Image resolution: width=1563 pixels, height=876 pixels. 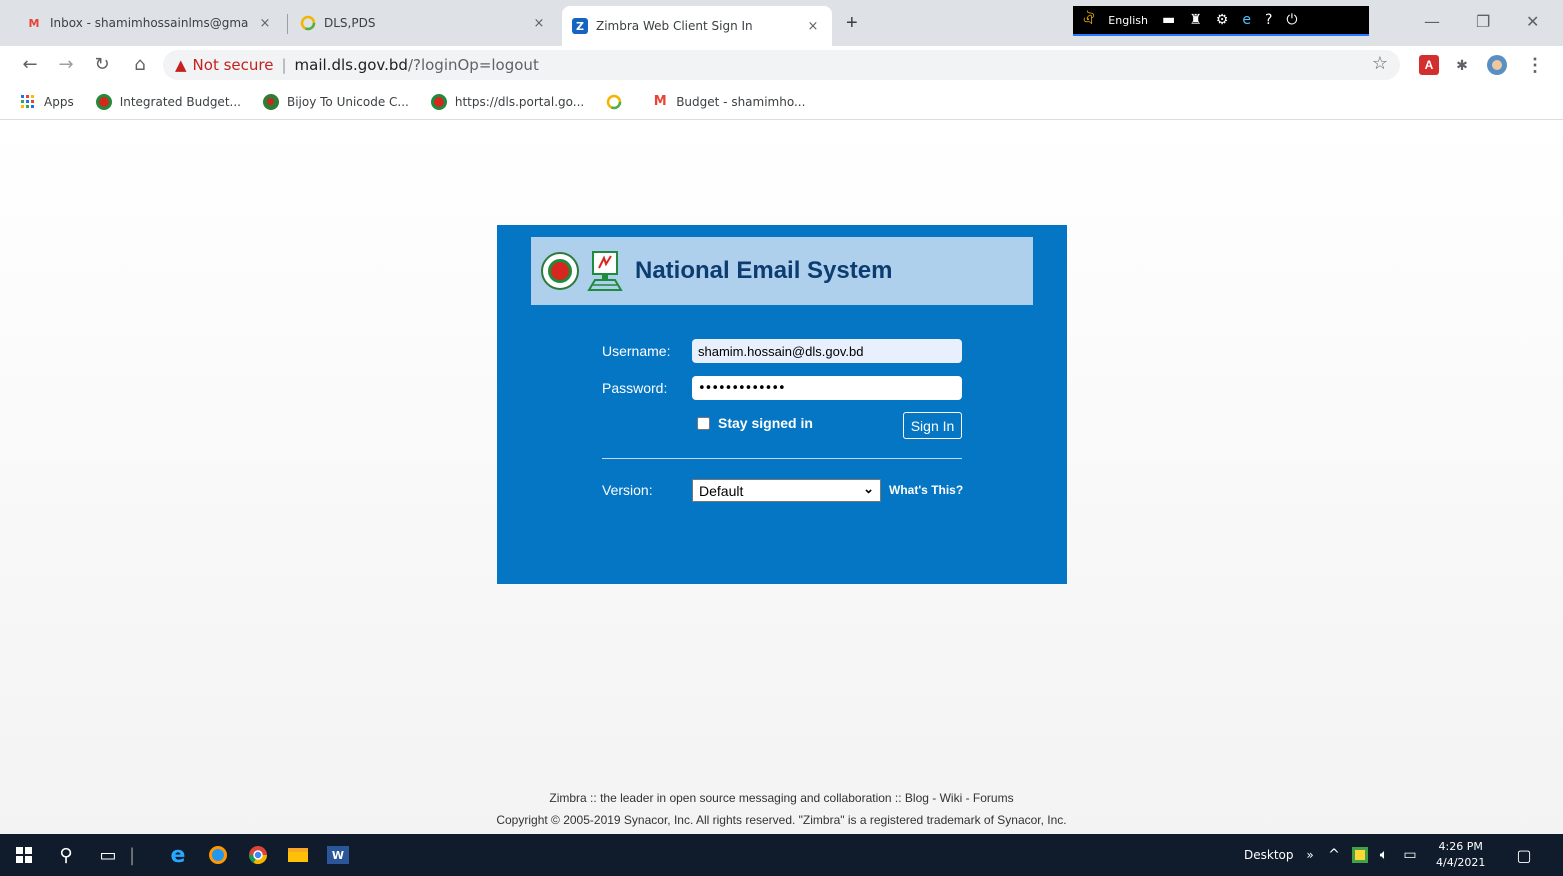 What do you see at coordinates (233, 65) in the screenshot?
I see `not-secure-label: Not secure` at bounding box center [233, 65].